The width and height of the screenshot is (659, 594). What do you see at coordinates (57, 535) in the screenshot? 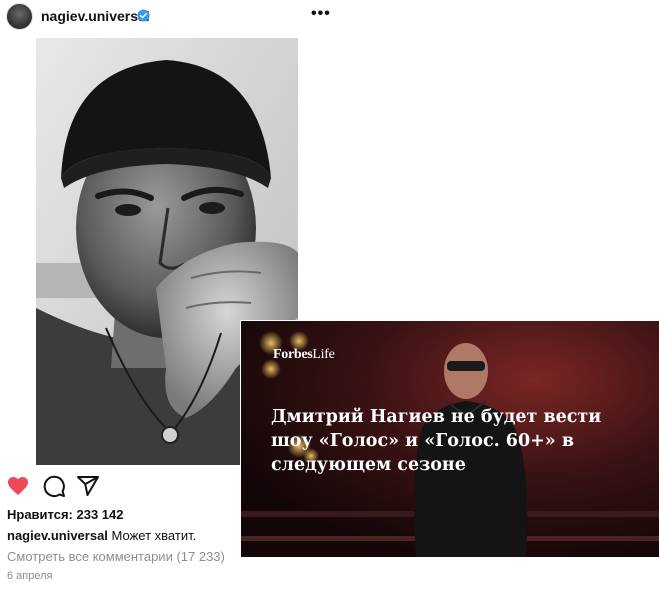
I see `caption-username: nagiev.universal` at bounding box center [57, 535].